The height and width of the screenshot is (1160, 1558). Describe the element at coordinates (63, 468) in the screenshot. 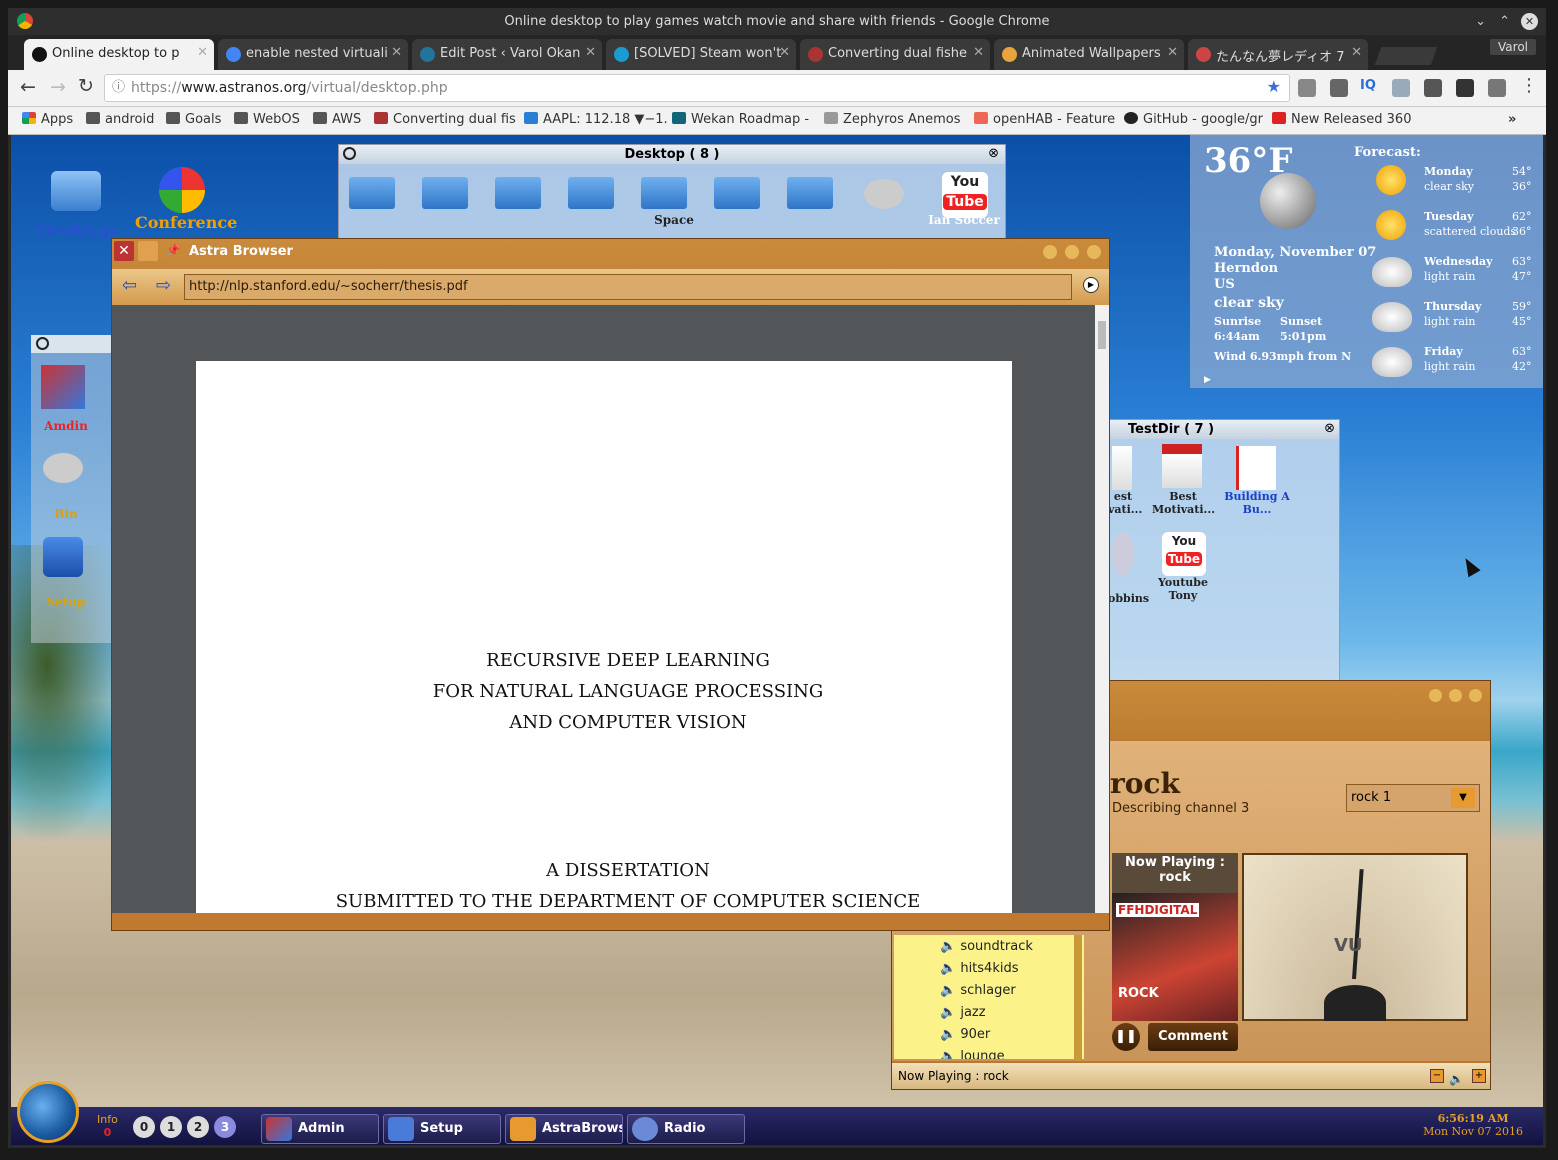

I see `bin-icon` at that location.